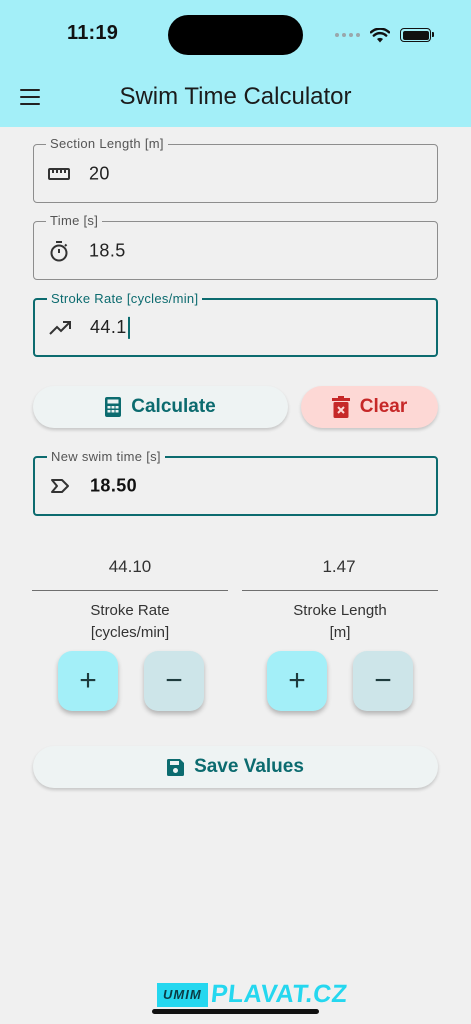 This screenshot has height=1024, width=471. Describe the element at coordinates (235, 169) in the screenshot. I see `section-length-field: Section Length [m] 20` at that location.